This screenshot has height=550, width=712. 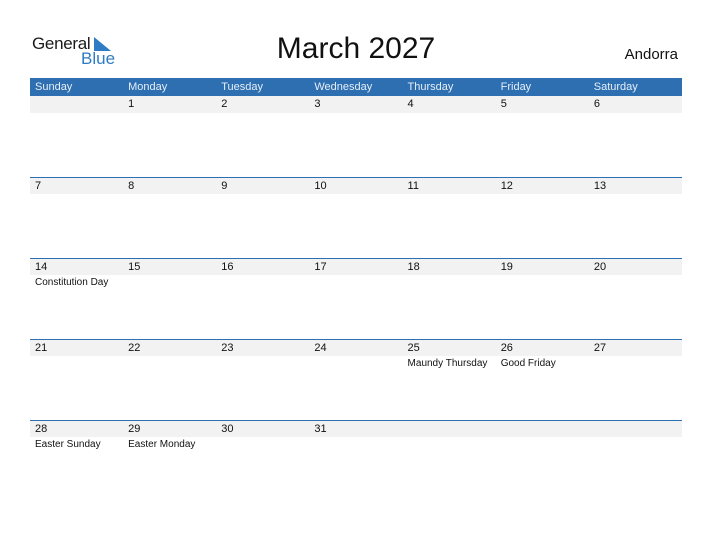 What do you see at coordinates (169, 217) in the screenshot?
I see `day-cell: 8` at bounding box center [169, 217].